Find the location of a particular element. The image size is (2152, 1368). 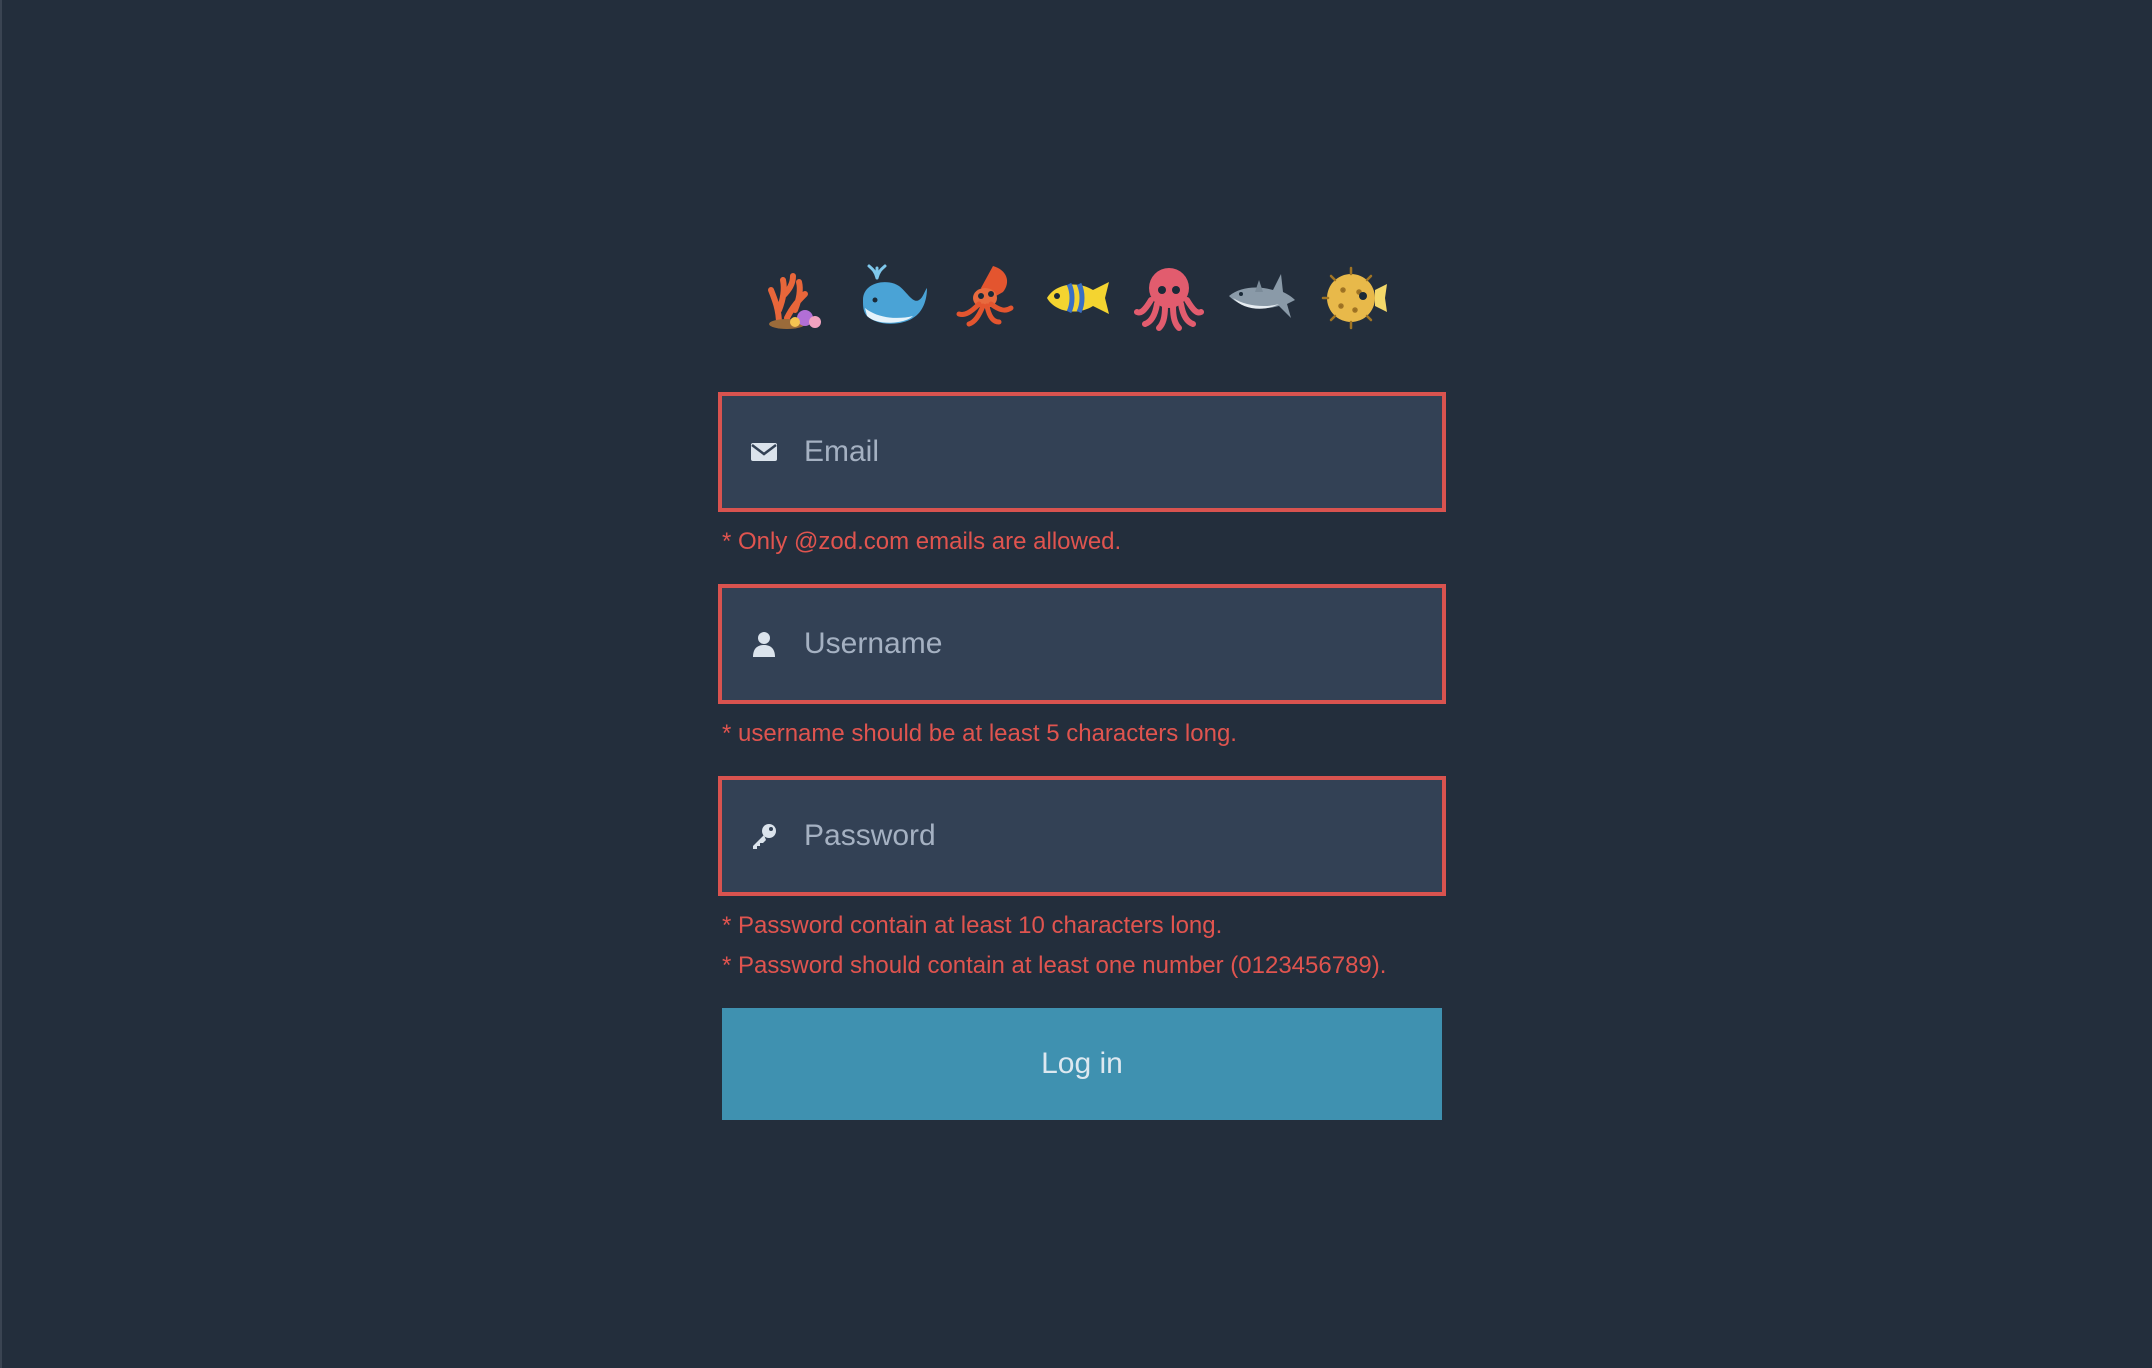

blowfish-icon is located at coordinates (1353, 296).